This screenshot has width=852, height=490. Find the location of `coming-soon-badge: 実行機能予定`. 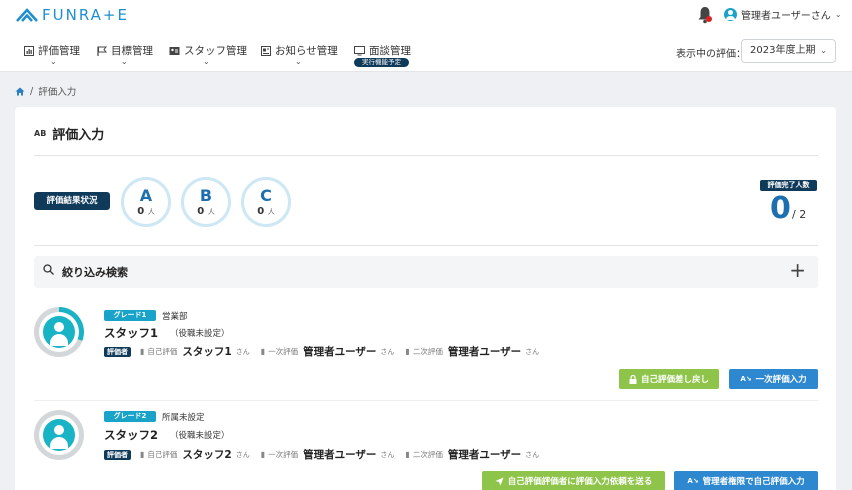

coming-soon-badge: 実行機能予定 is located at coordinates (381, 62).